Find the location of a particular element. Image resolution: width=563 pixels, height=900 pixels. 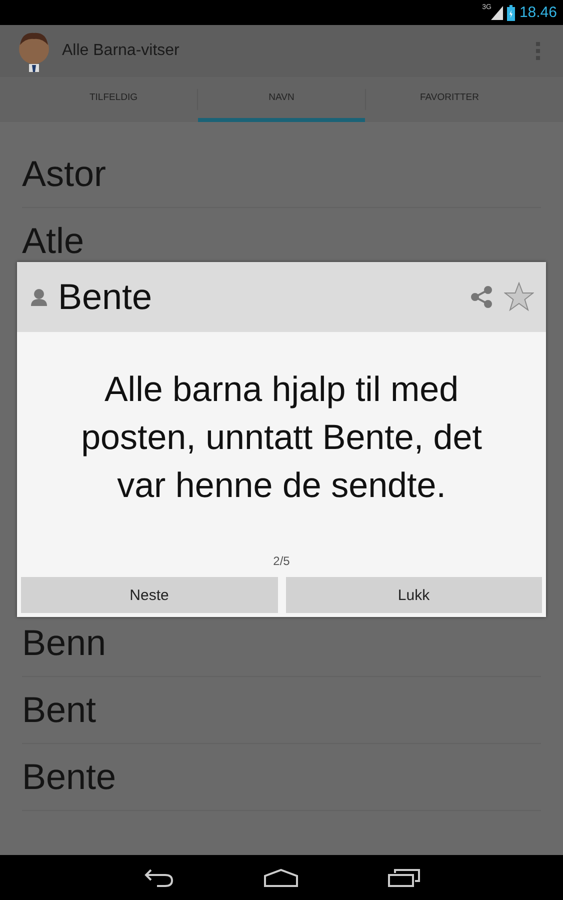

home-icon is located at coordinates (280, 878).